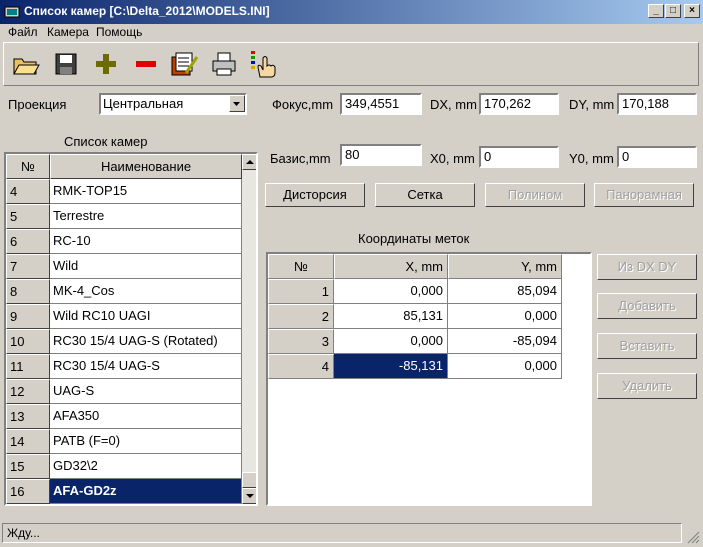  I want to click on insert-mark-button: Вставить, so click(647, 346).